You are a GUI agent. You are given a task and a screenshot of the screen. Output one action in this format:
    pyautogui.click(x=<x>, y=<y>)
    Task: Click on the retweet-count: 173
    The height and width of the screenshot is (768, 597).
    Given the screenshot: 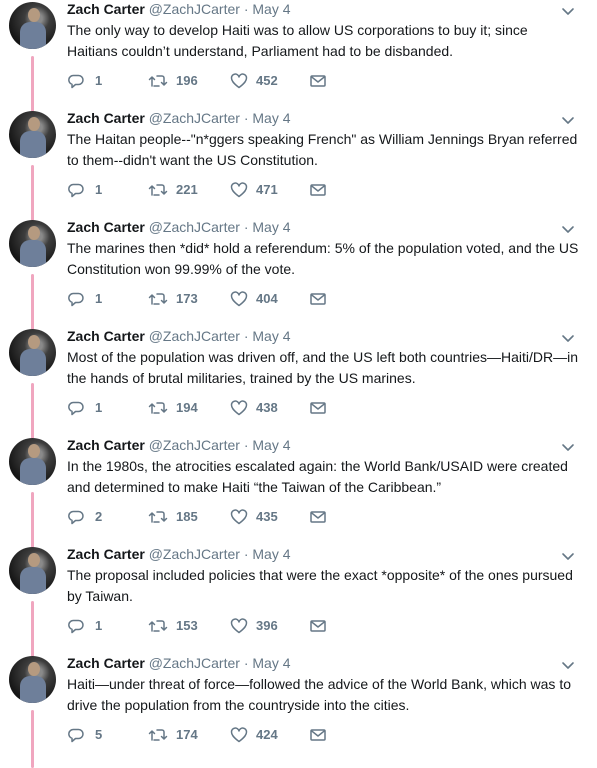 What is the action you would take?
    pyautogui.click(x=187, y=298)
    